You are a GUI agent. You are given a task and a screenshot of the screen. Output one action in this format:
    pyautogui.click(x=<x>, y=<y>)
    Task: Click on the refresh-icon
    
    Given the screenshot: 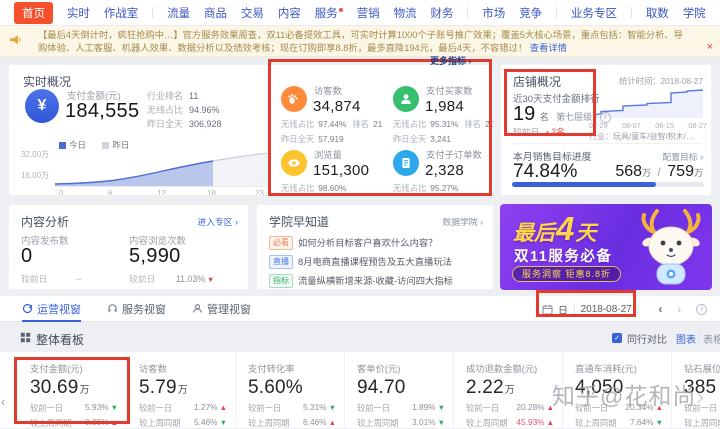 What is the action you would take?
    pyautogui.click(x=27, y=308)
    